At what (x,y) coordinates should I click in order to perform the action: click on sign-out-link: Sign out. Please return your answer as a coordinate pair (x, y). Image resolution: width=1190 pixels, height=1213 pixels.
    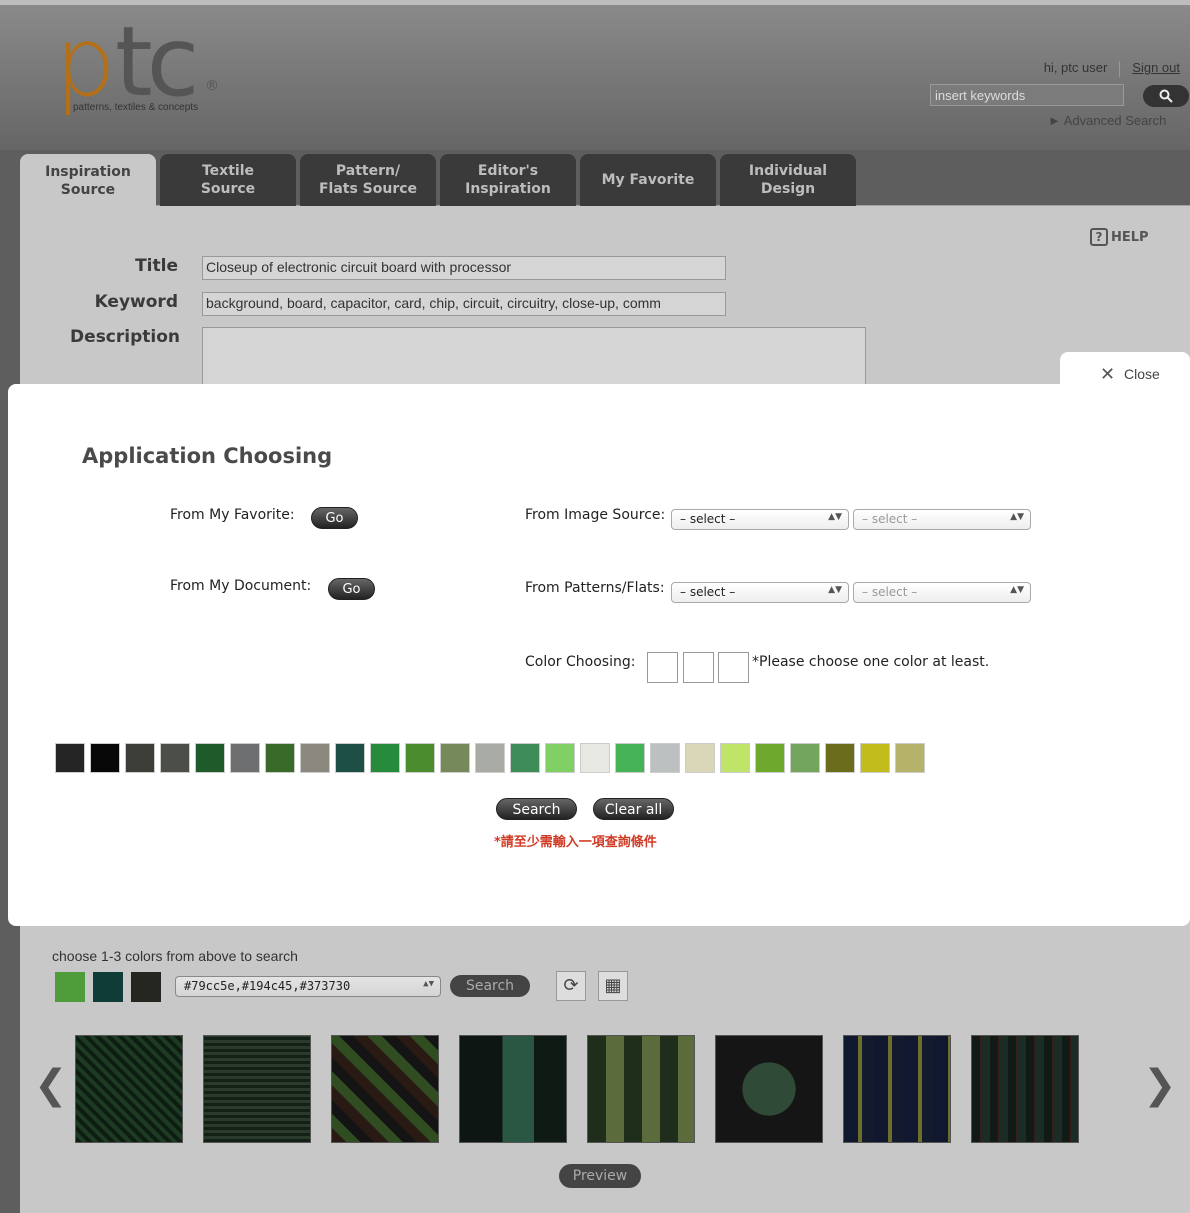
    Looking at the image, I should click on (1156, 67).